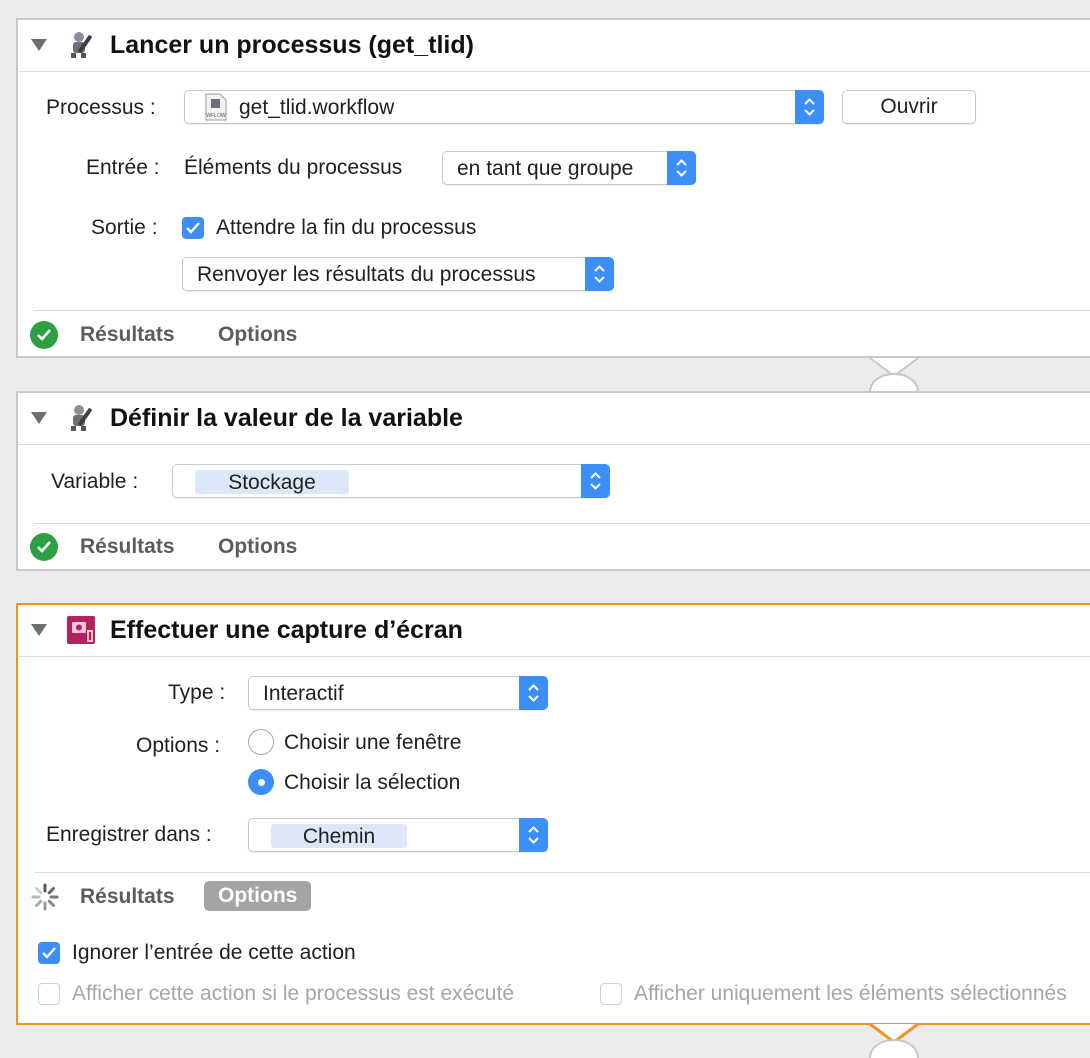 The height and width of the screenshot is (1058, 1090). What do you see at coordinates (317, 107) in the screenshot?
I see `process-value: get_tlid.workflow` at bounding box center [317, 107].